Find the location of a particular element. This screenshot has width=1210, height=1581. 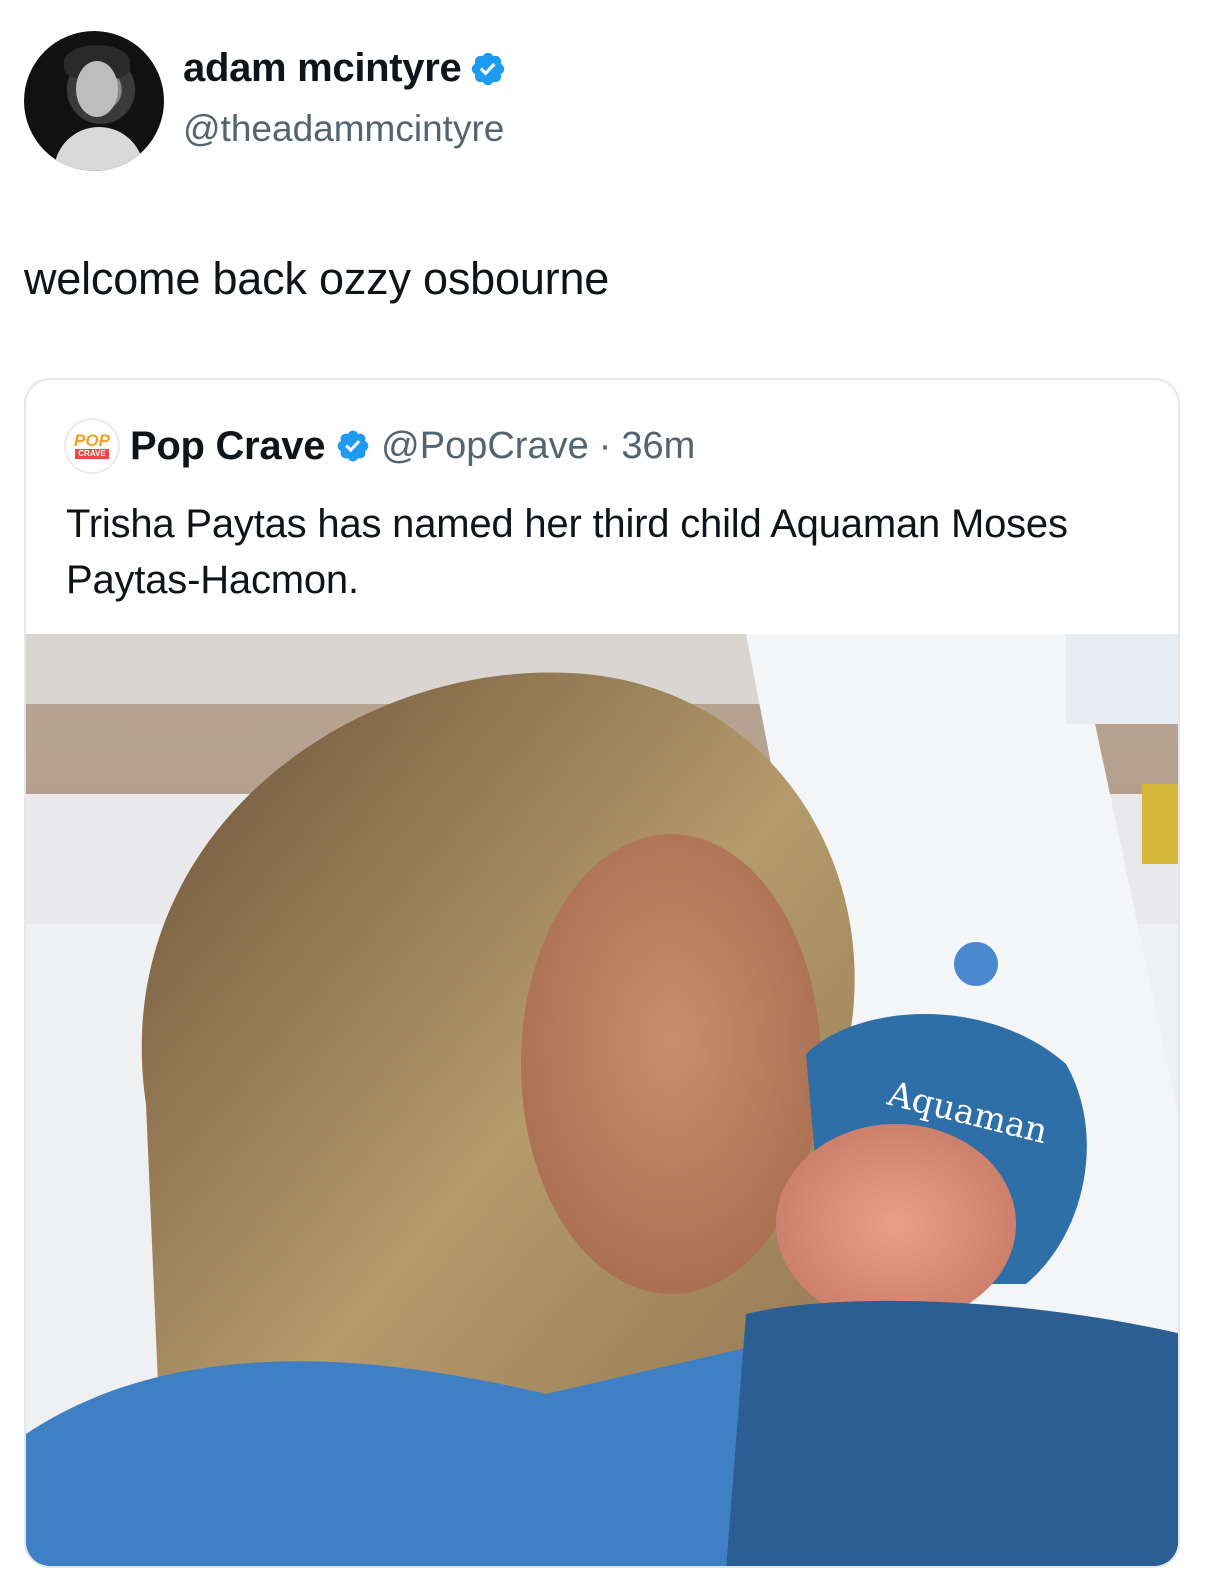

quoted-author-handle: @PopCrave is located at coordinates (485, 446).